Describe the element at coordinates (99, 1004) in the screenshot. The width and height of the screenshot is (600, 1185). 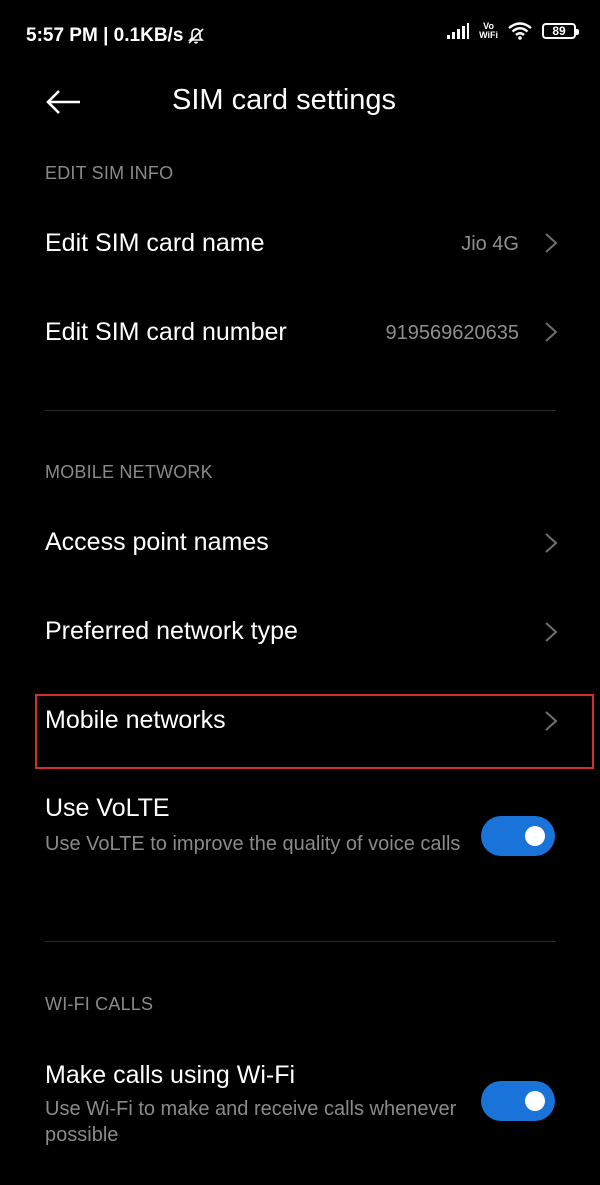
I see `section-header-wifi-calls: WI-FI CALLS` at that location.